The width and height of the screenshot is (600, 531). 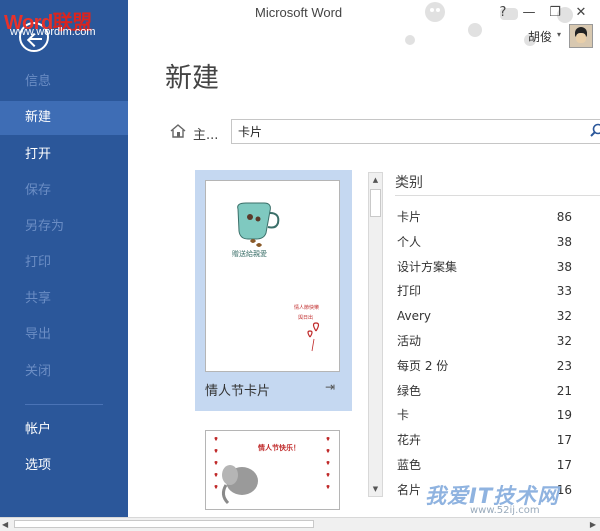 What do you see at coordinates (559, 34) in the screenshot?
I see `chevron-down-icon: ▾` at bounding box center [559, 34].